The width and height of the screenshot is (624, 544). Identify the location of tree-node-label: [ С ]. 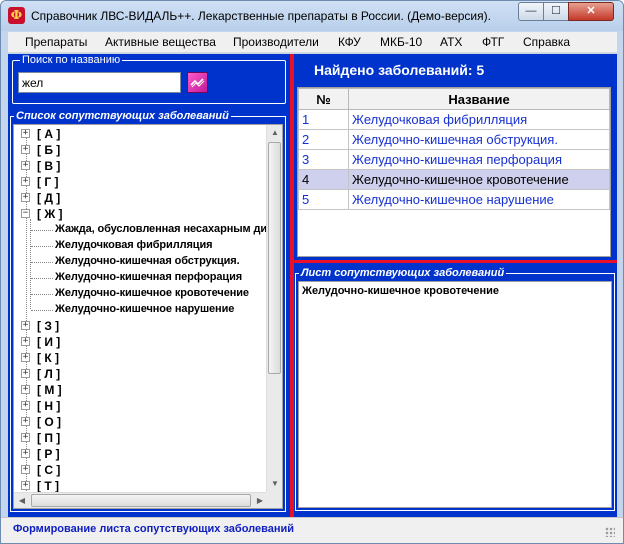
(49, 470).